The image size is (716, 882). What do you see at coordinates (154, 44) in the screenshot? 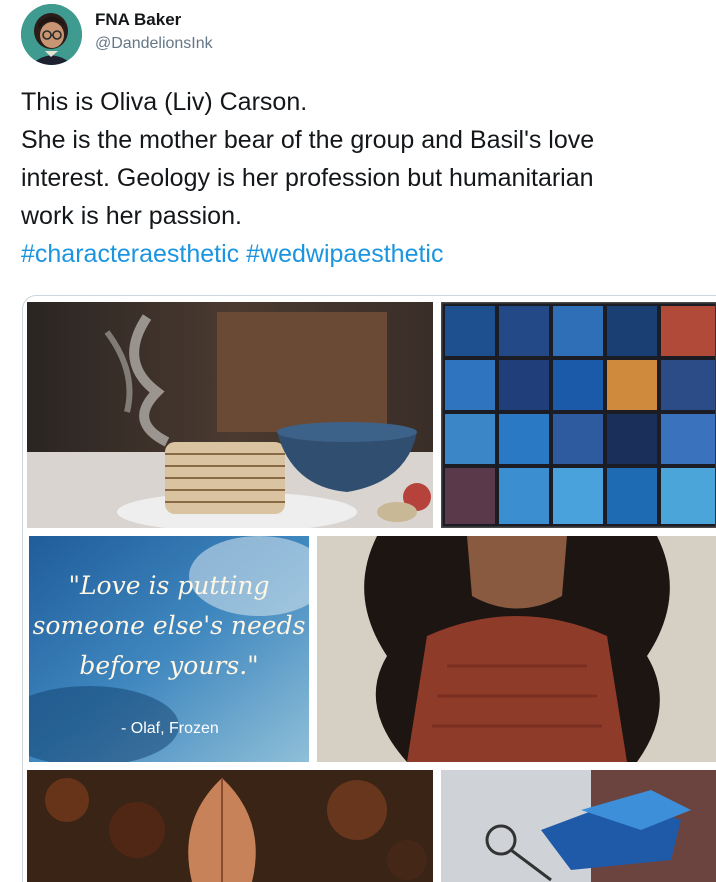
I see `user-handle: @DandelionsInk` at bounding box center [154, 44].